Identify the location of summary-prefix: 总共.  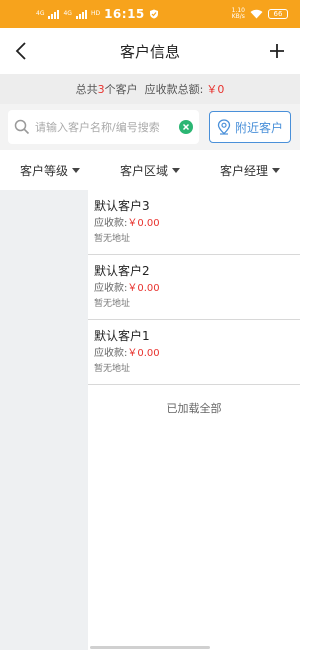
(86, 89).